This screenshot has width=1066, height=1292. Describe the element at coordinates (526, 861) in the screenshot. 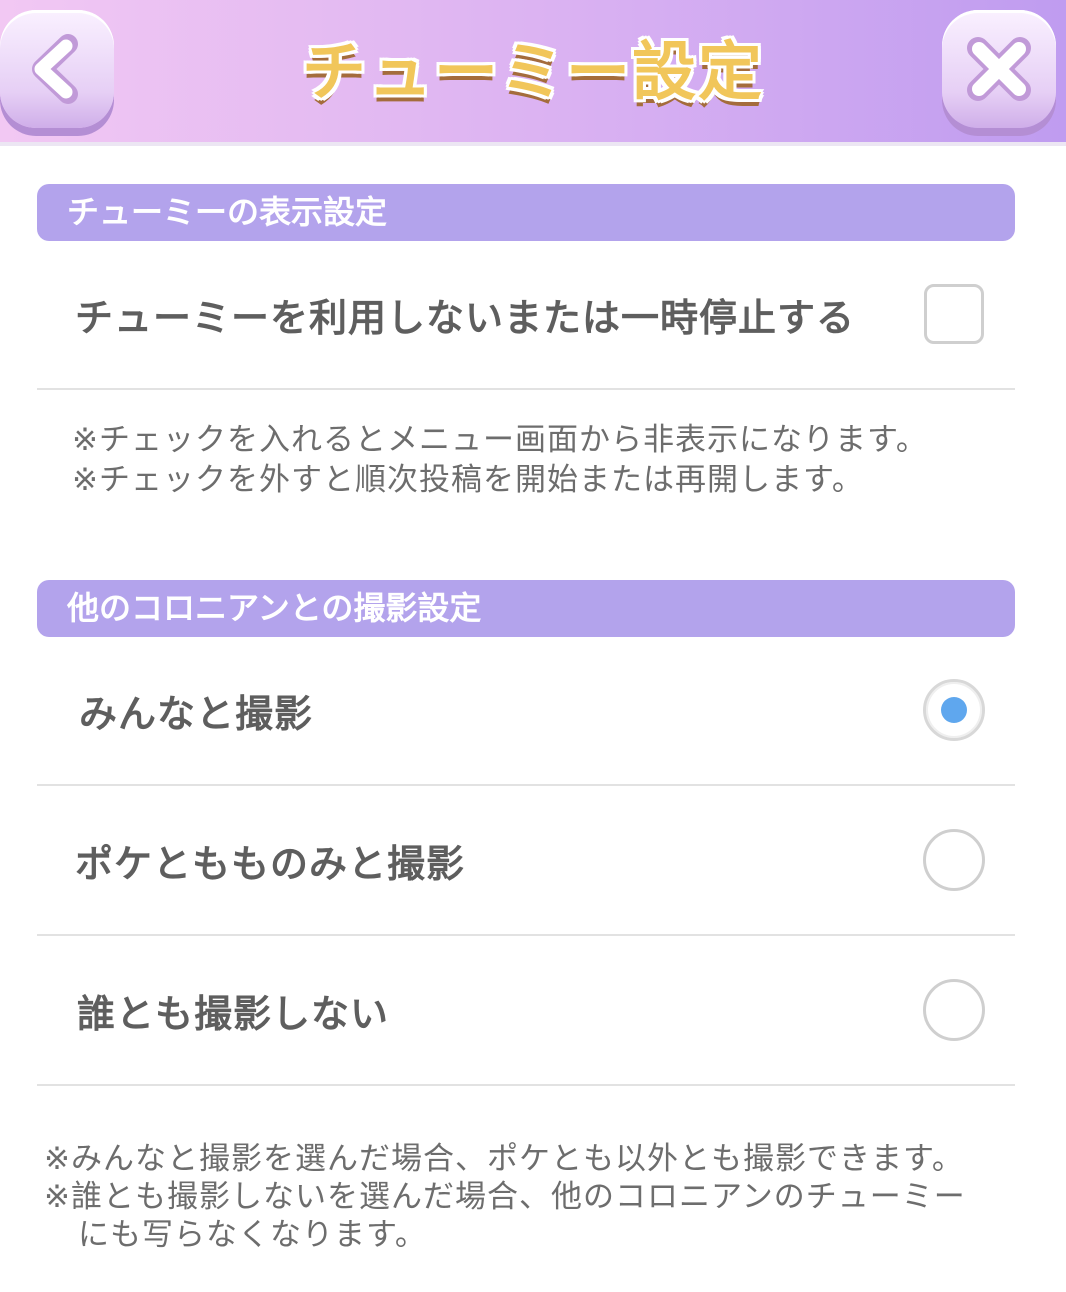

I see `radio-row-pokefriends-only: ポケともものみと撮影` at that location.